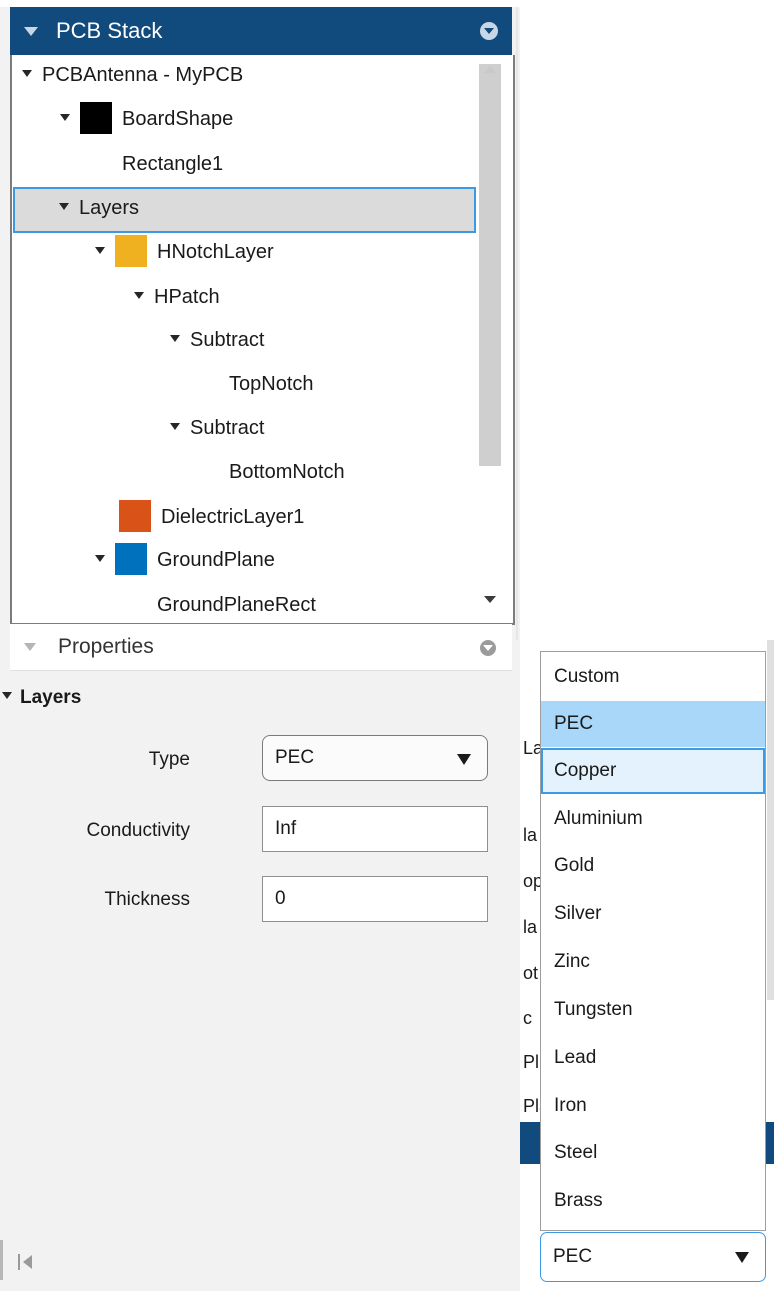 Image resolution: width=774 pixels, height=1291 pixels. I want to click on background-text-fragment: ot, so click(531, 973).